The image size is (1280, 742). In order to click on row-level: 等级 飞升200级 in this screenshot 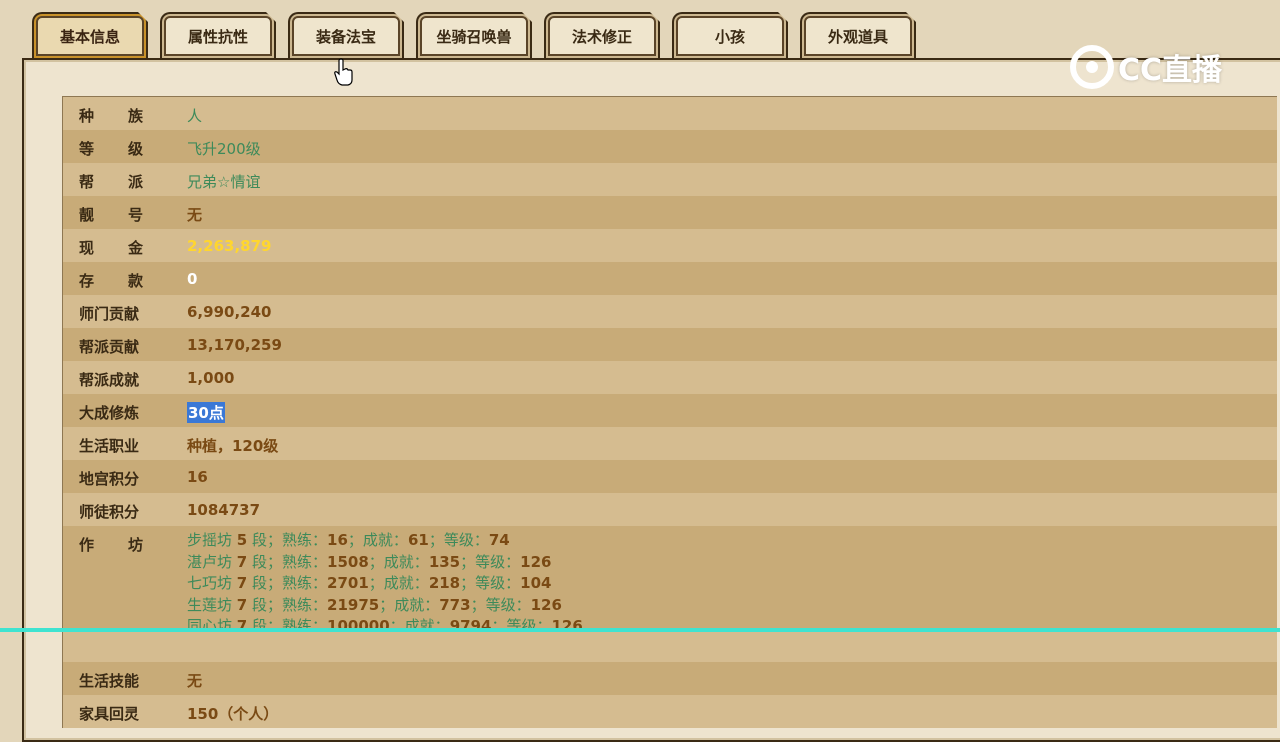, I will do `click(670, 146)`.